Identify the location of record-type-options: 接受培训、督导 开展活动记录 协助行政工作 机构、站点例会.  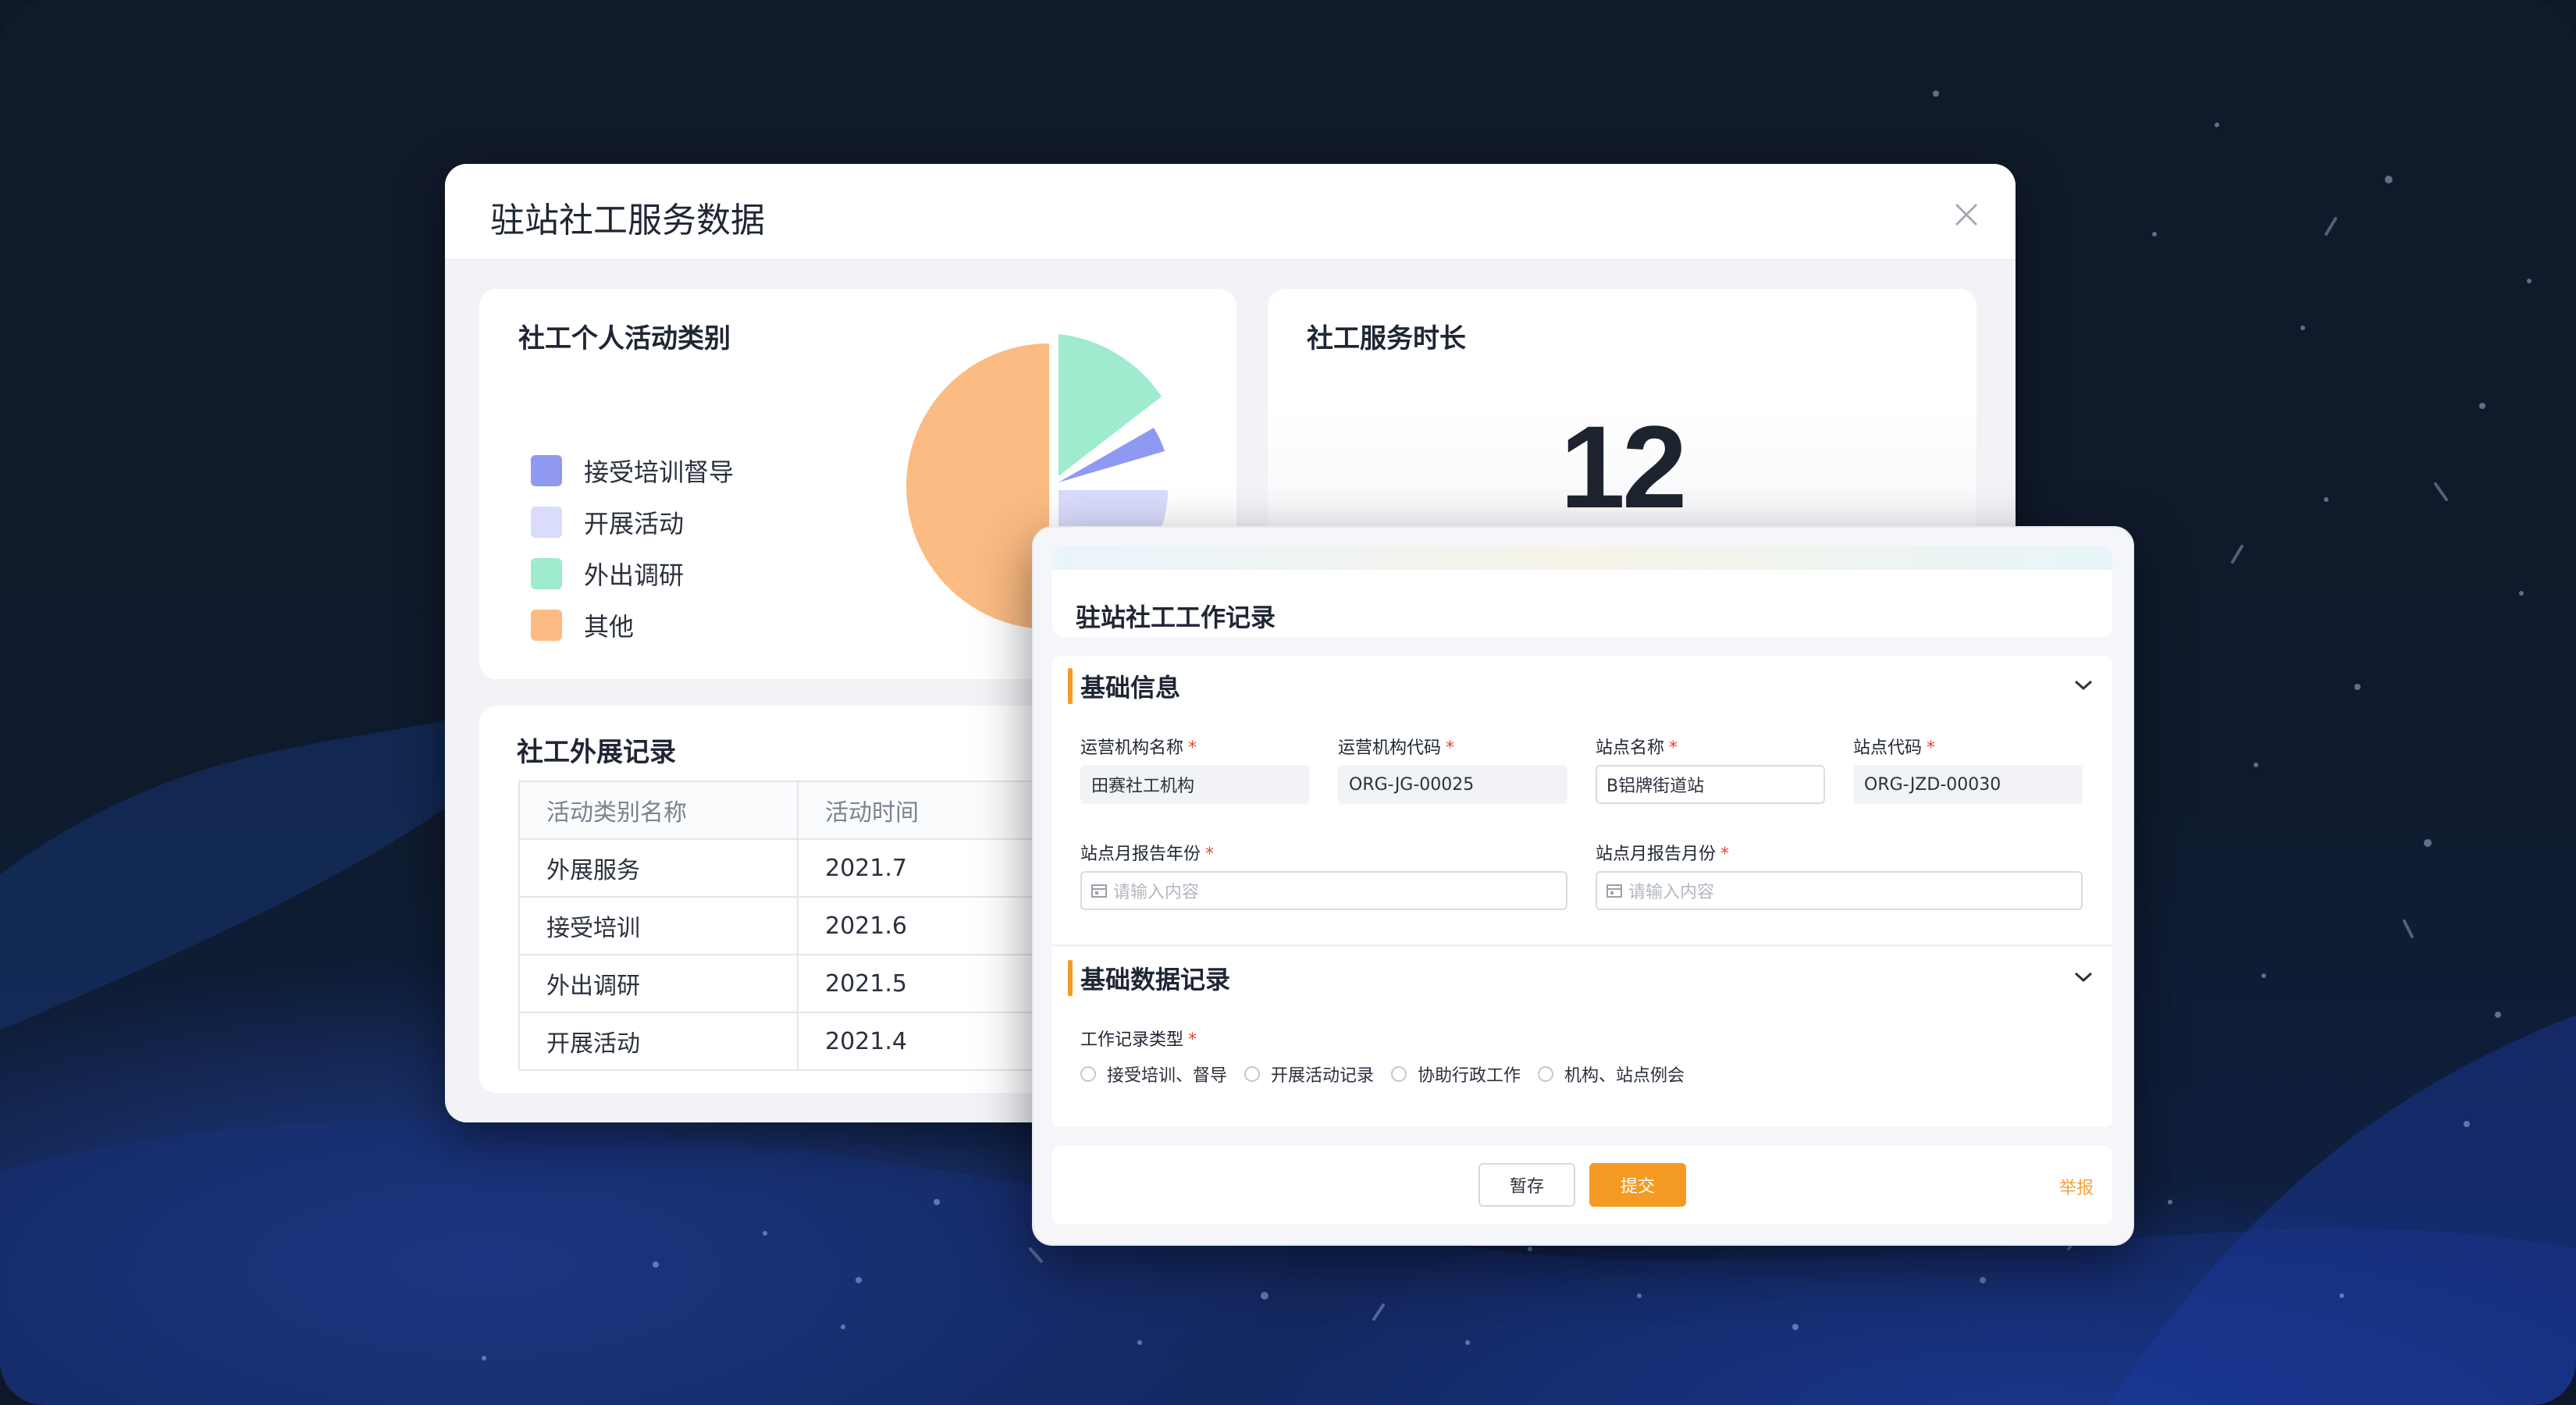
(1391, 1075).